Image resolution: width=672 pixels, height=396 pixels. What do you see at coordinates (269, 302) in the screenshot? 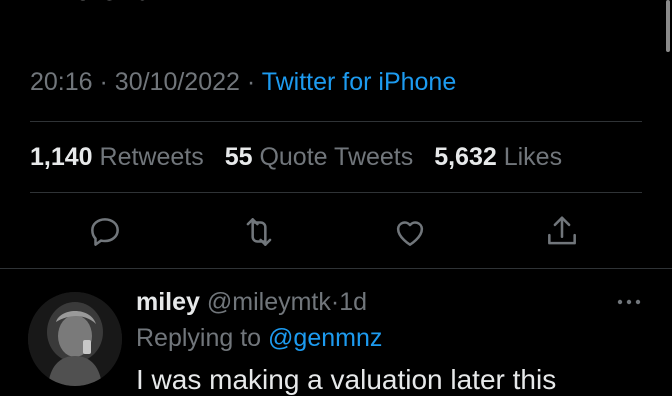
I see `reply-handle: @mileymtk` at bounding box center [269, 302].